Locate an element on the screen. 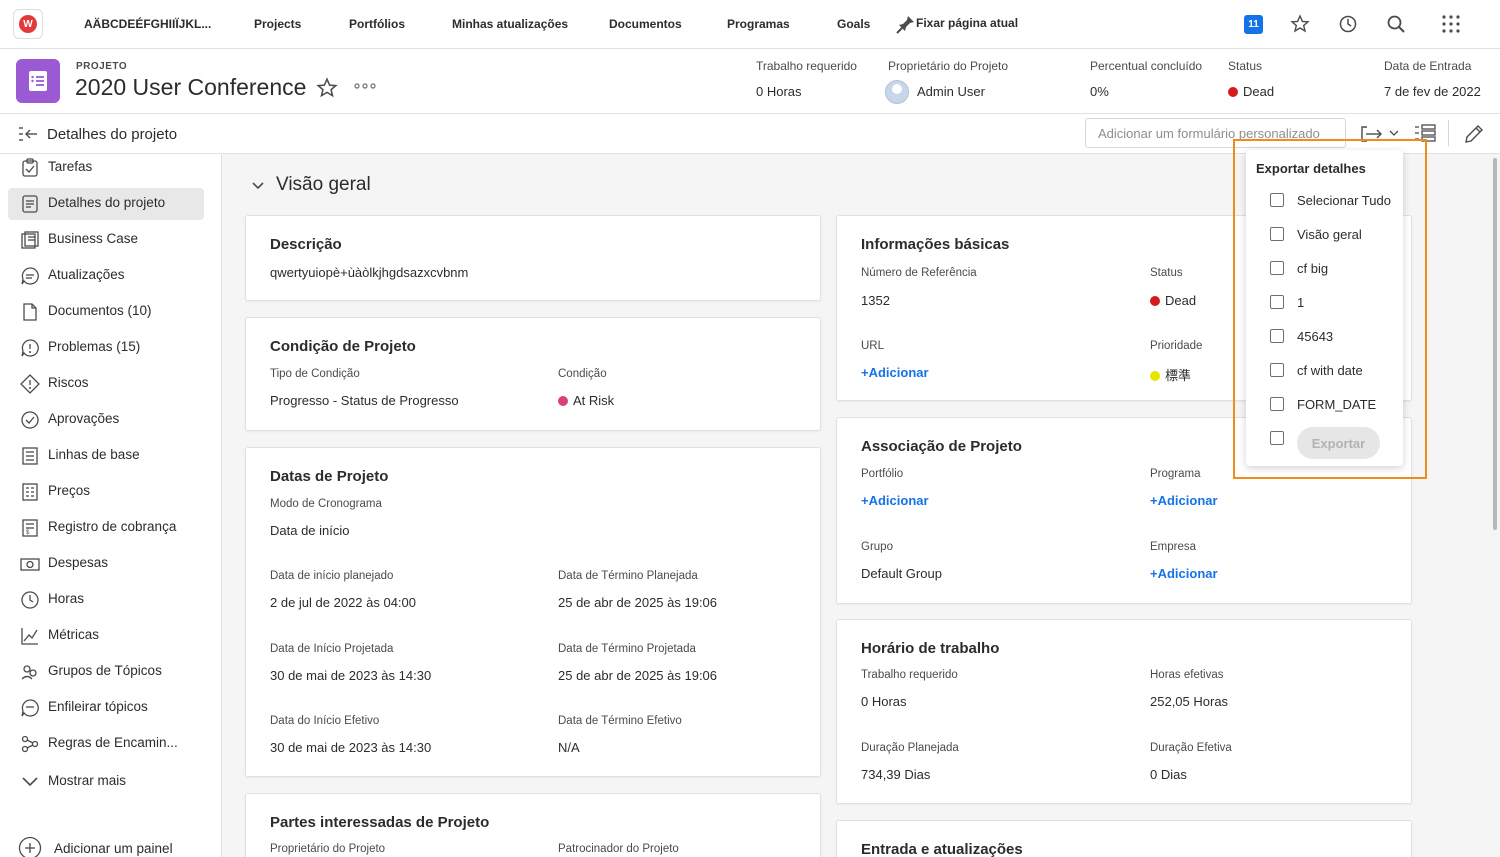  sidebar-item-queue-topics: Enfileirar tópicos is located at coordinates (106, 708).